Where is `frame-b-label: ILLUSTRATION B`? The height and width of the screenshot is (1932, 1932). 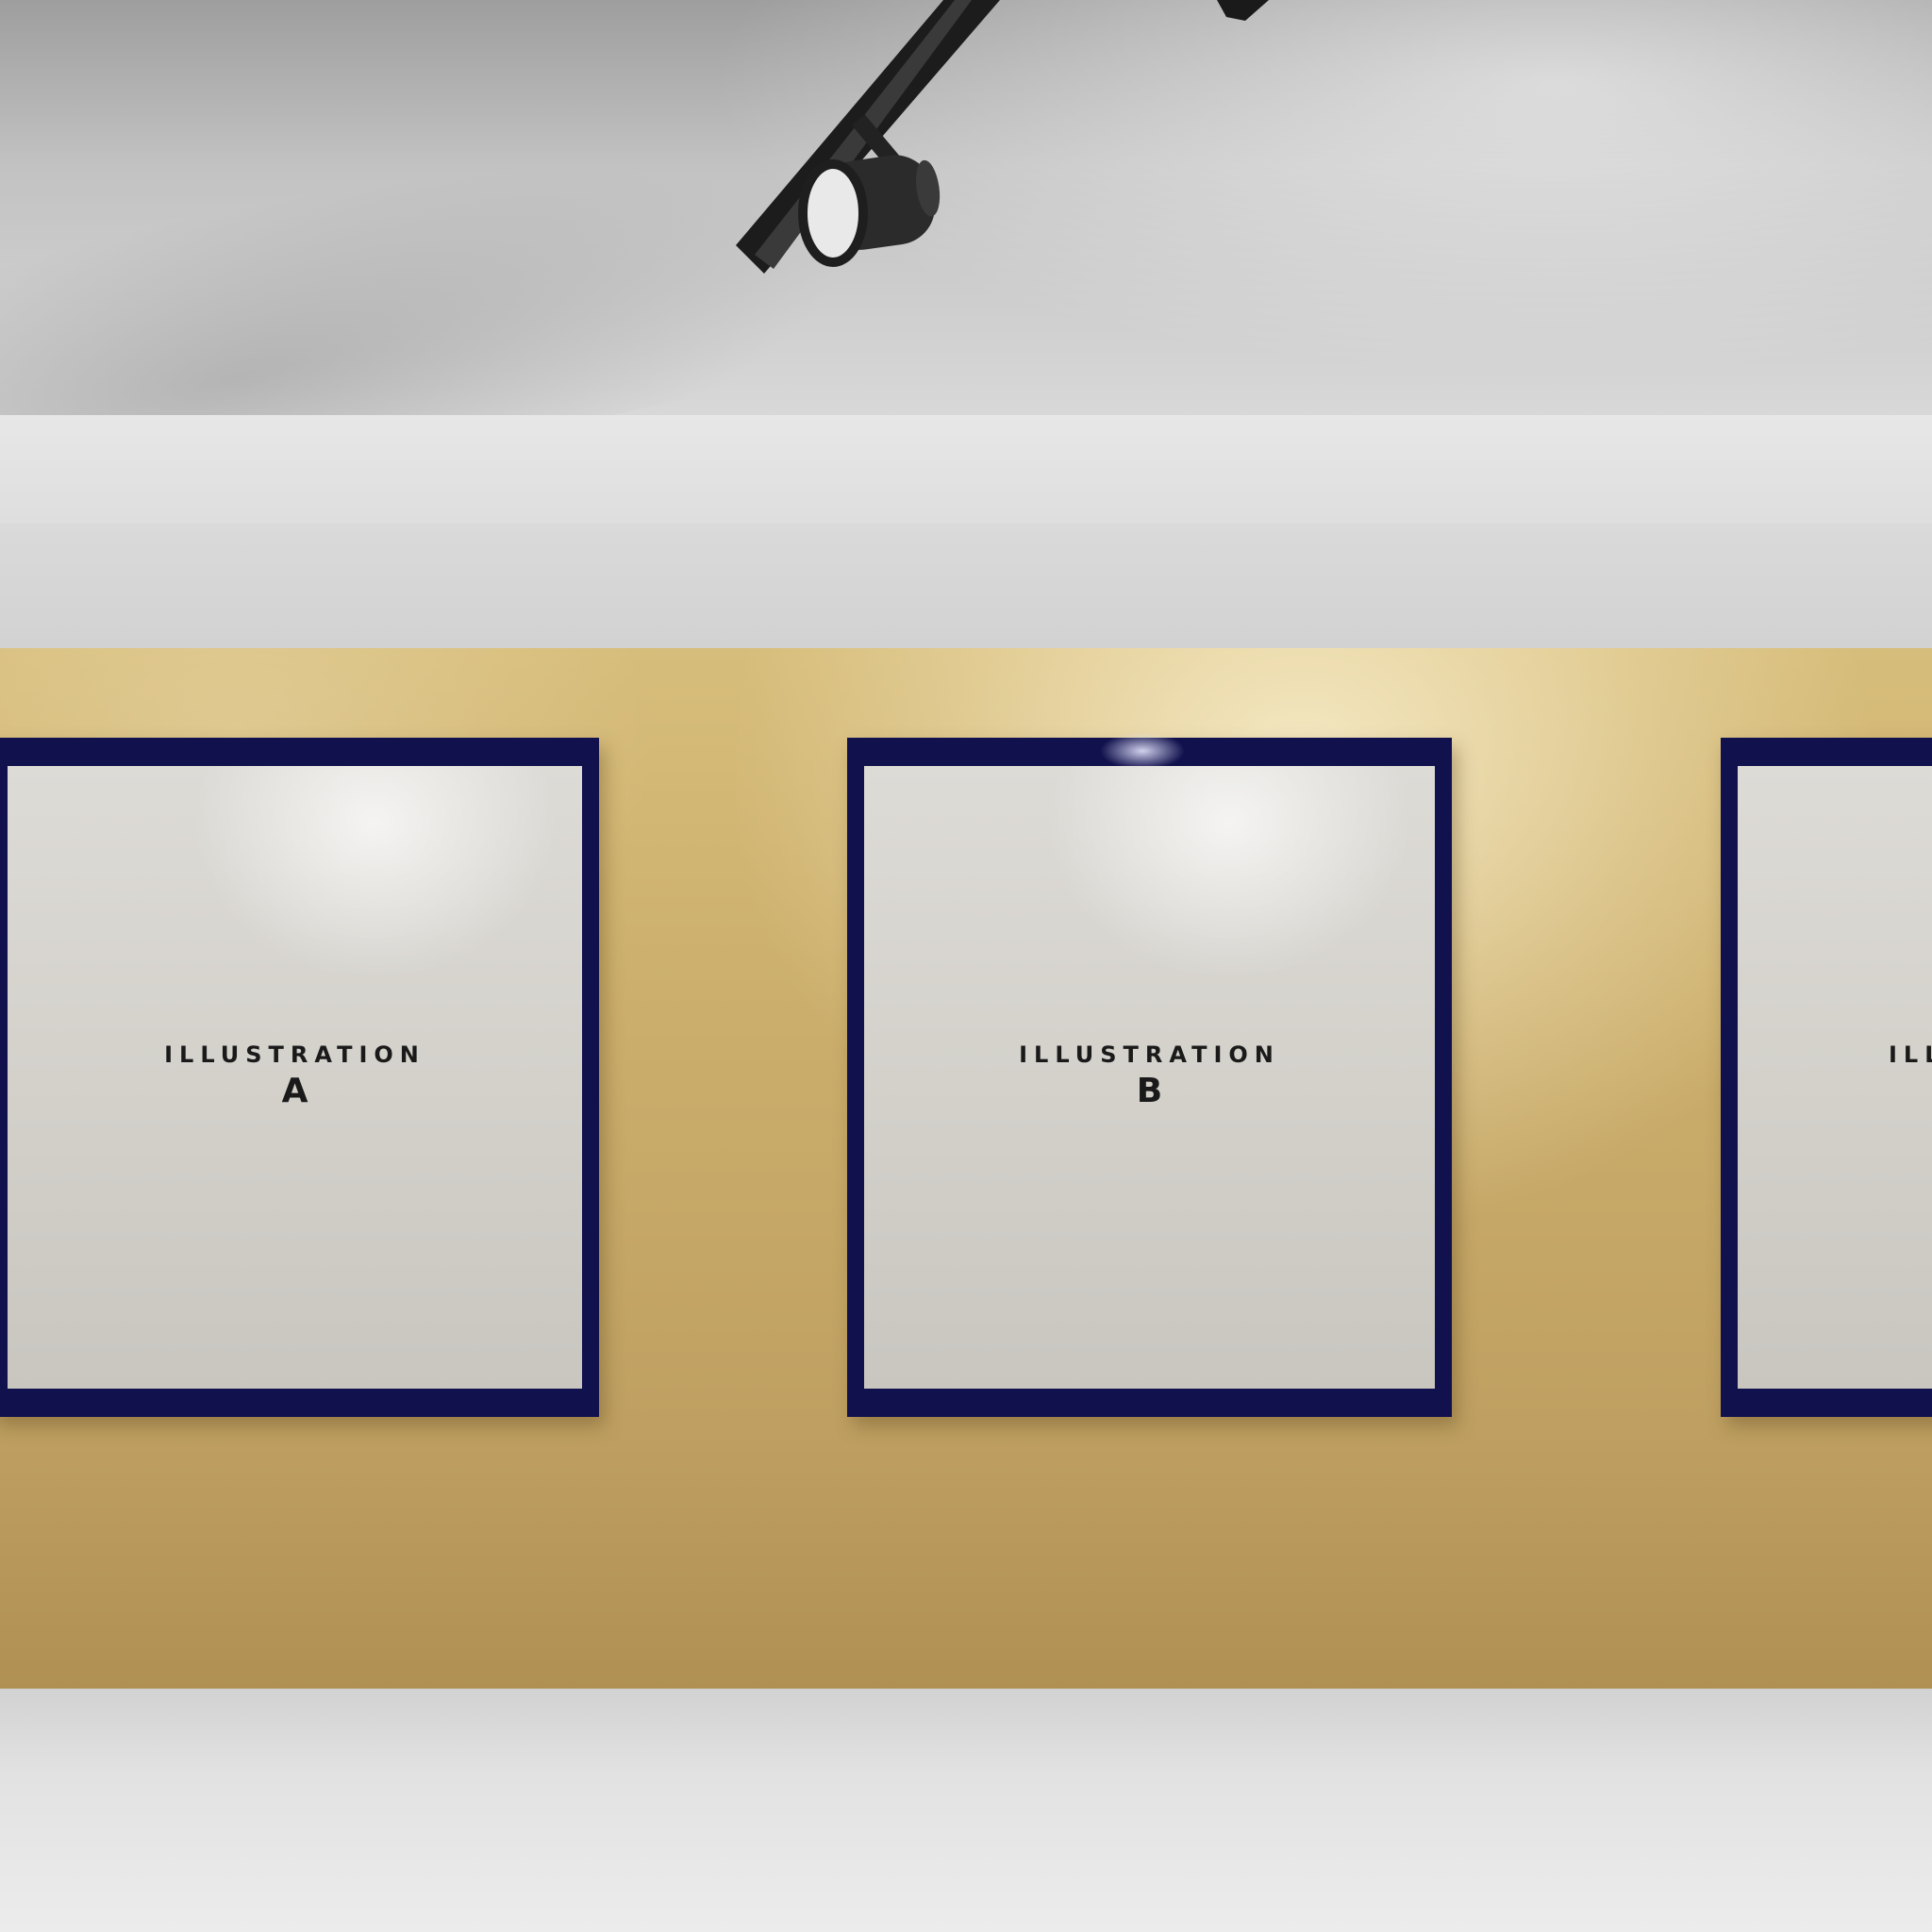
frame-b-label: ILLUSTRATION B is located at coordinates (1150, 1076).